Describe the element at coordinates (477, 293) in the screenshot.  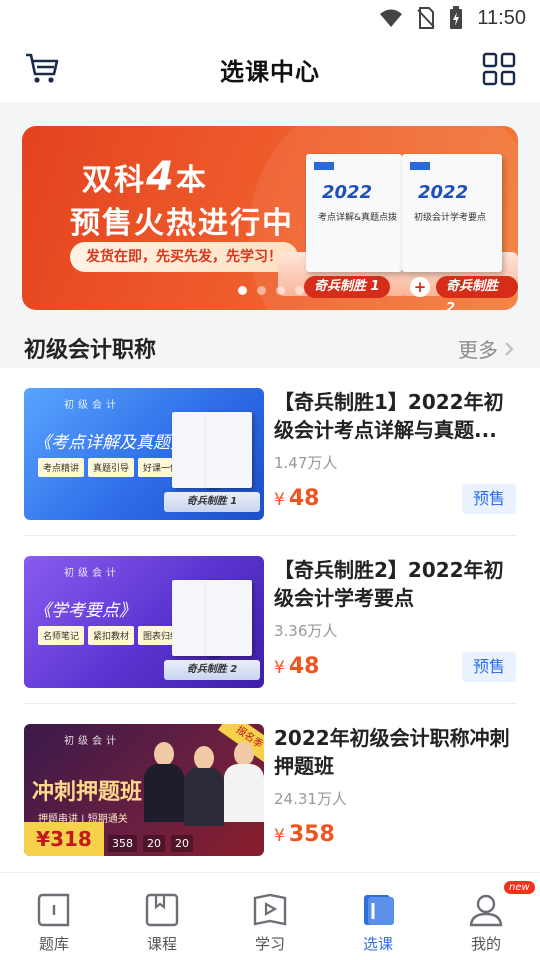
I see `banner-label-2: 奇兵制胜 2` at that location.